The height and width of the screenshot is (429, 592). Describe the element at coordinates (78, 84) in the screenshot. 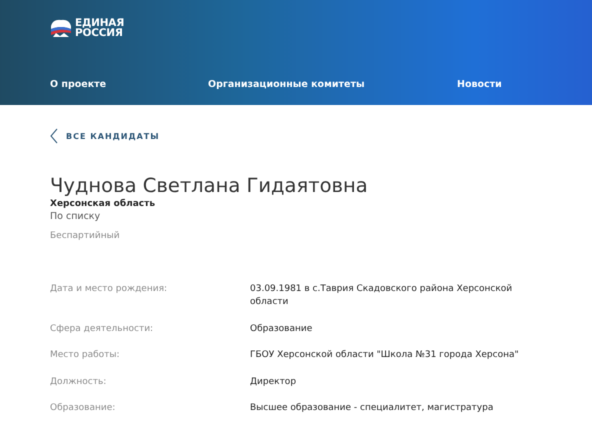

I see `nav-link: О проекте` at that location.